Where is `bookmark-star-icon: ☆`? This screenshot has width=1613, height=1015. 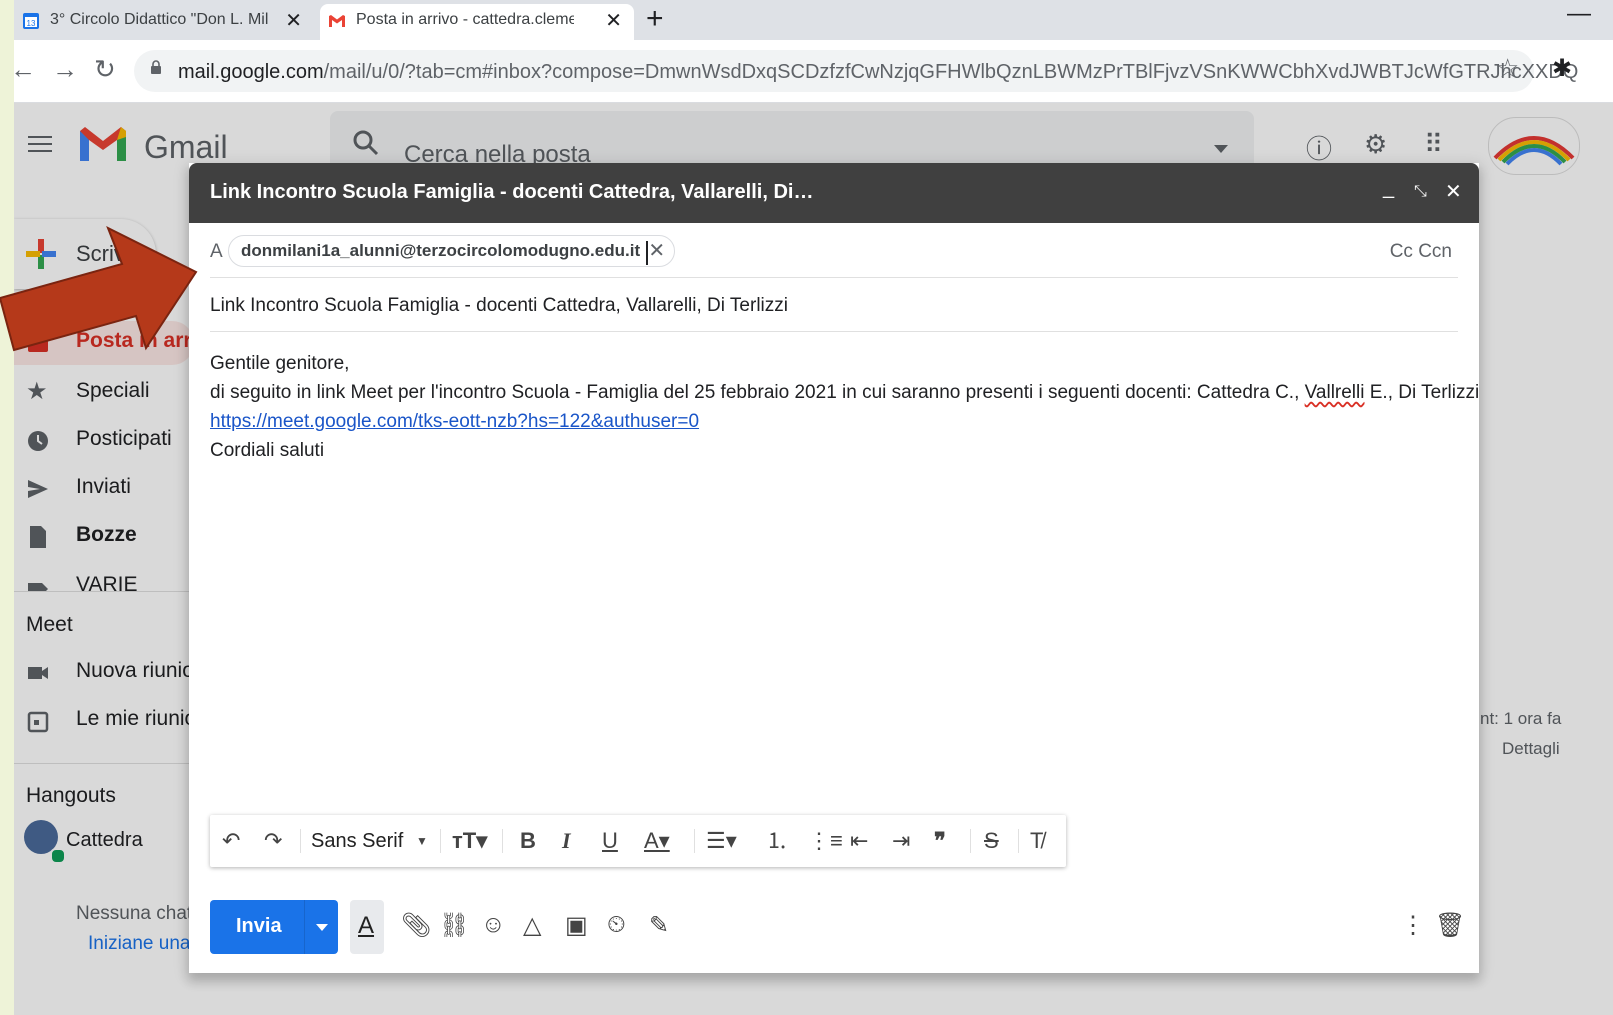 bookmark-star-icon: ☆ is located at coordinates (1507, 68).